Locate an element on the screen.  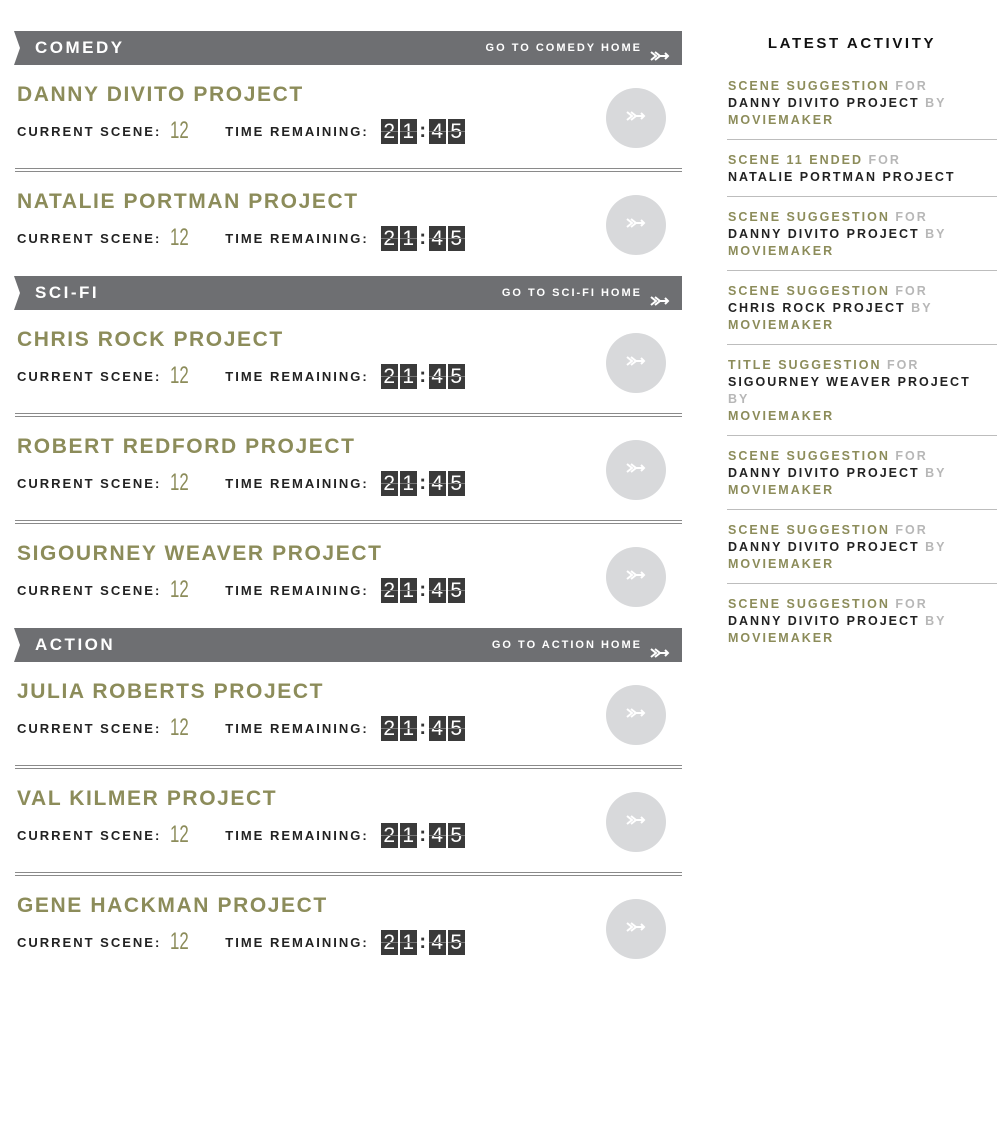
go-to-category-home-link: GO TO COMEDY HOME is located at coordinates (578, 48).